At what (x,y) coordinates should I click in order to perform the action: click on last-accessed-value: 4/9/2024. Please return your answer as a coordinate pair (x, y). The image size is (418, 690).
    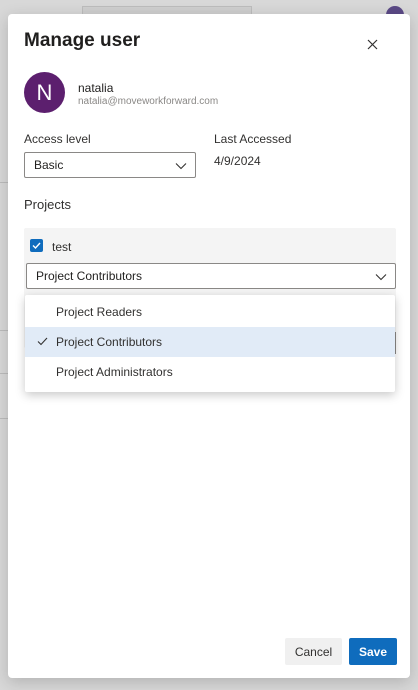
    Looking at the image, I should click on (237, 161).